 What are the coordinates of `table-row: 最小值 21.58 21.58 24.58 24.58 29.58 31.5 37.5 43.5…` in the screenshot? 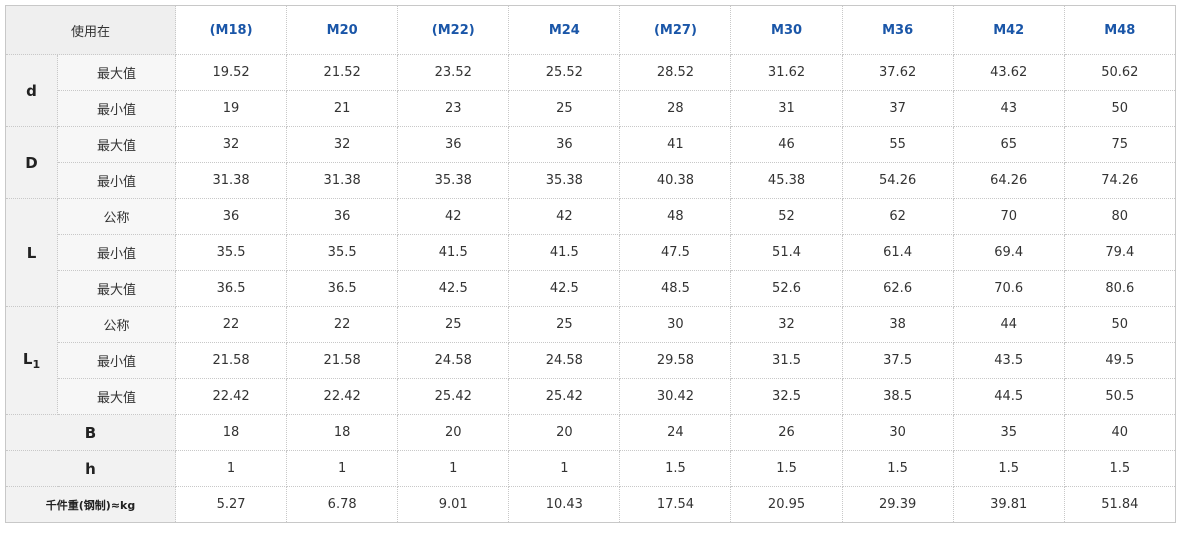 It's located at (591, 360).